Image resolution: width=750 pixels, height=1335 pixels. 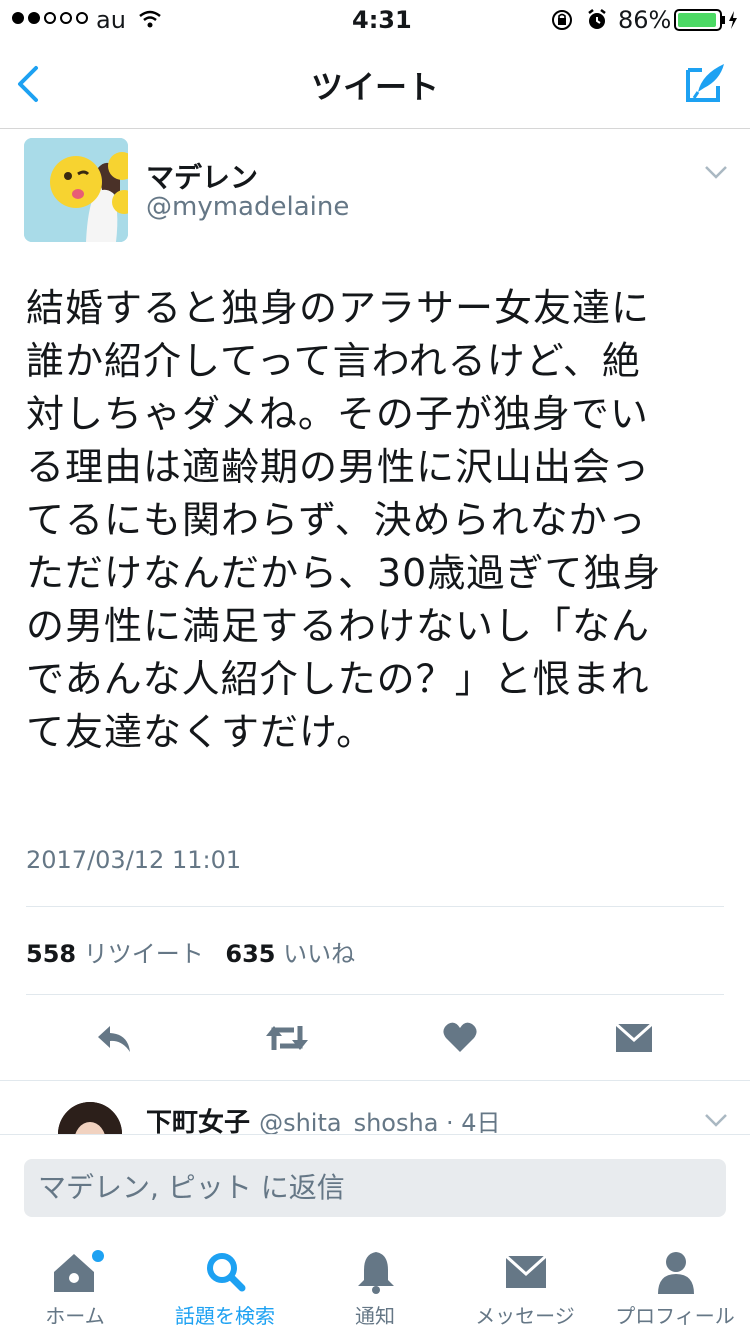 I want to click on tab-search-label: 話題を検索, so click(x=225, y=1316).